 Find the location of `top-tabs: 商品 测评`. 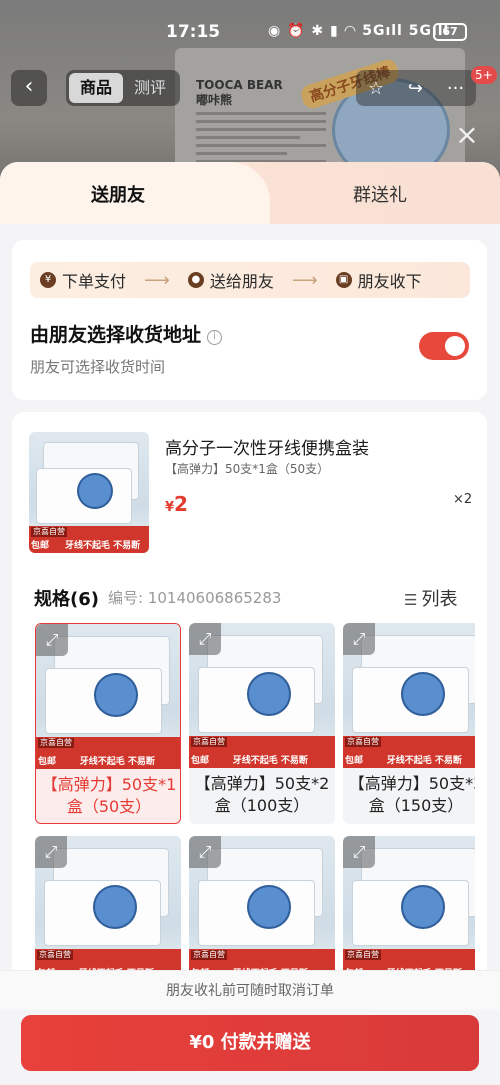

top-tabs: 商品 测评 is located at coordinates (123, 88).